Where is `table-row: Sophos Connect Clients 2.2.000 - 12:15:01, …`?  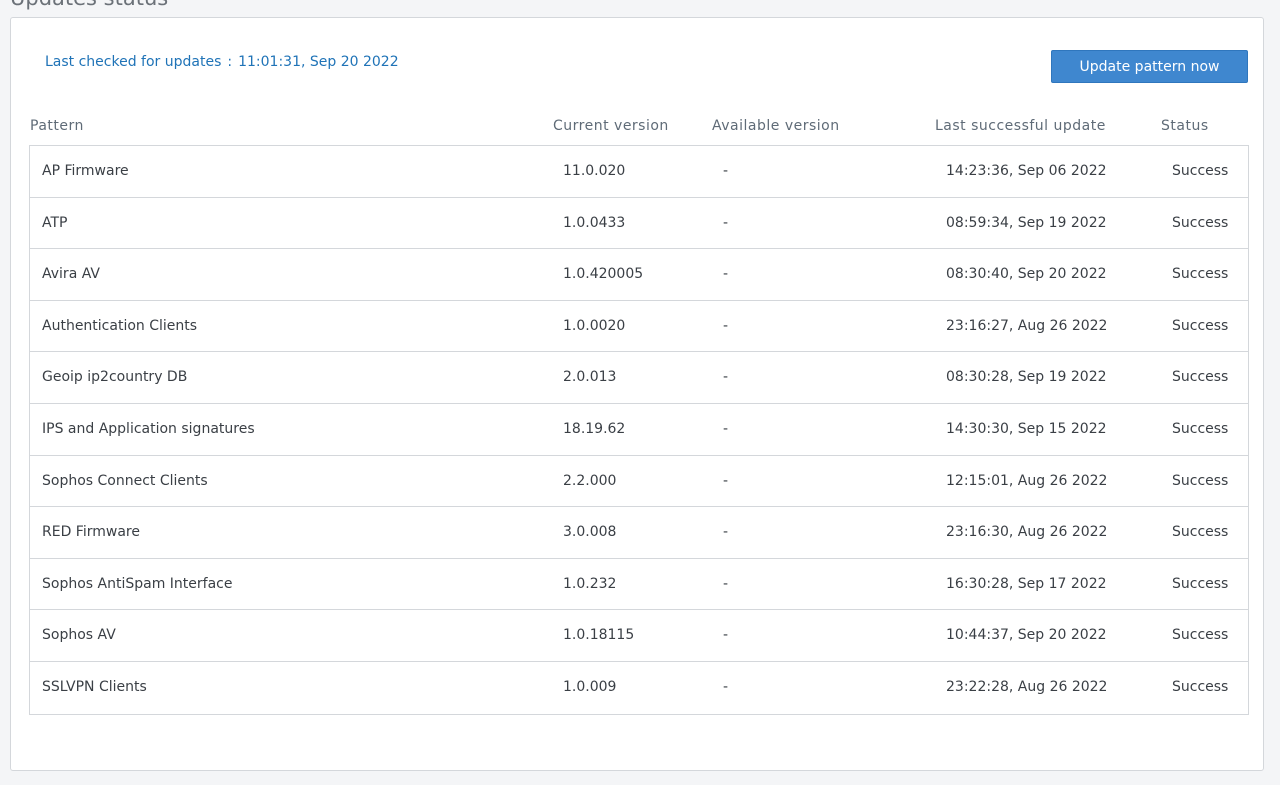 table-row: Sophos Connect Clients 2.2.000 - 12:15:01, … is located at coordinates (639, 482).